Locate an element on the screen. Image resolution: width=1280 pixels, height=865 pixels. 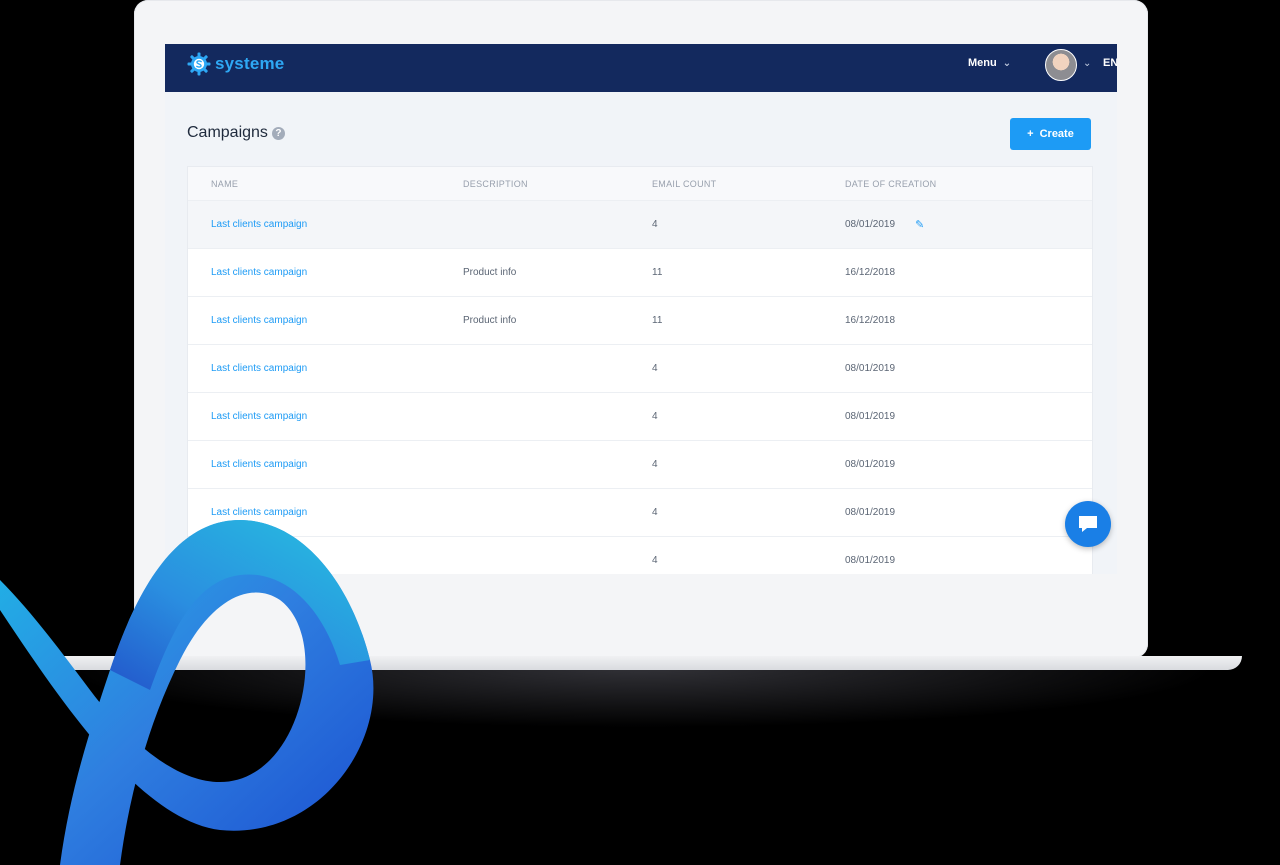
pencil-icon: ✎ is located at coordinates (919, 224).